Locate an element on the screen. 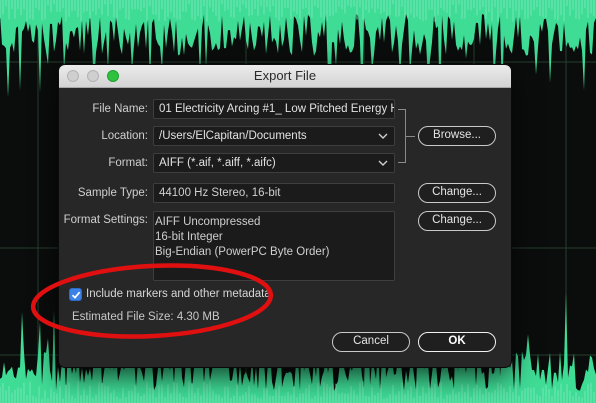  bracket-connector is located at coordinates (410, 136).